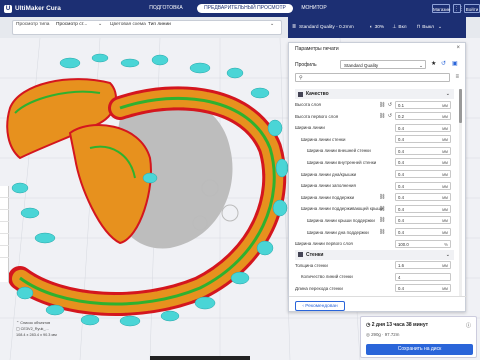 This screenshot has width=480, height=360. Describe the element at coordinates (317, 116) in the screenshot. I see `setting-label: Высота первого слоя` at that location.